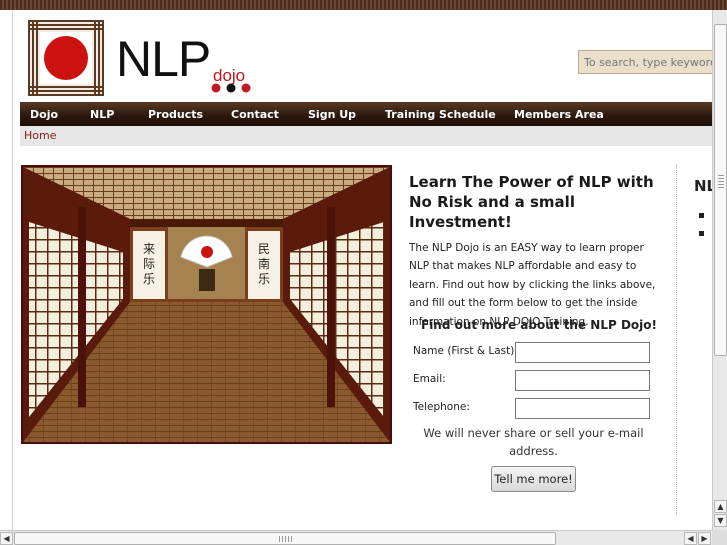  I want to click on horizontal-scroll-thumb, so click(285, 538).